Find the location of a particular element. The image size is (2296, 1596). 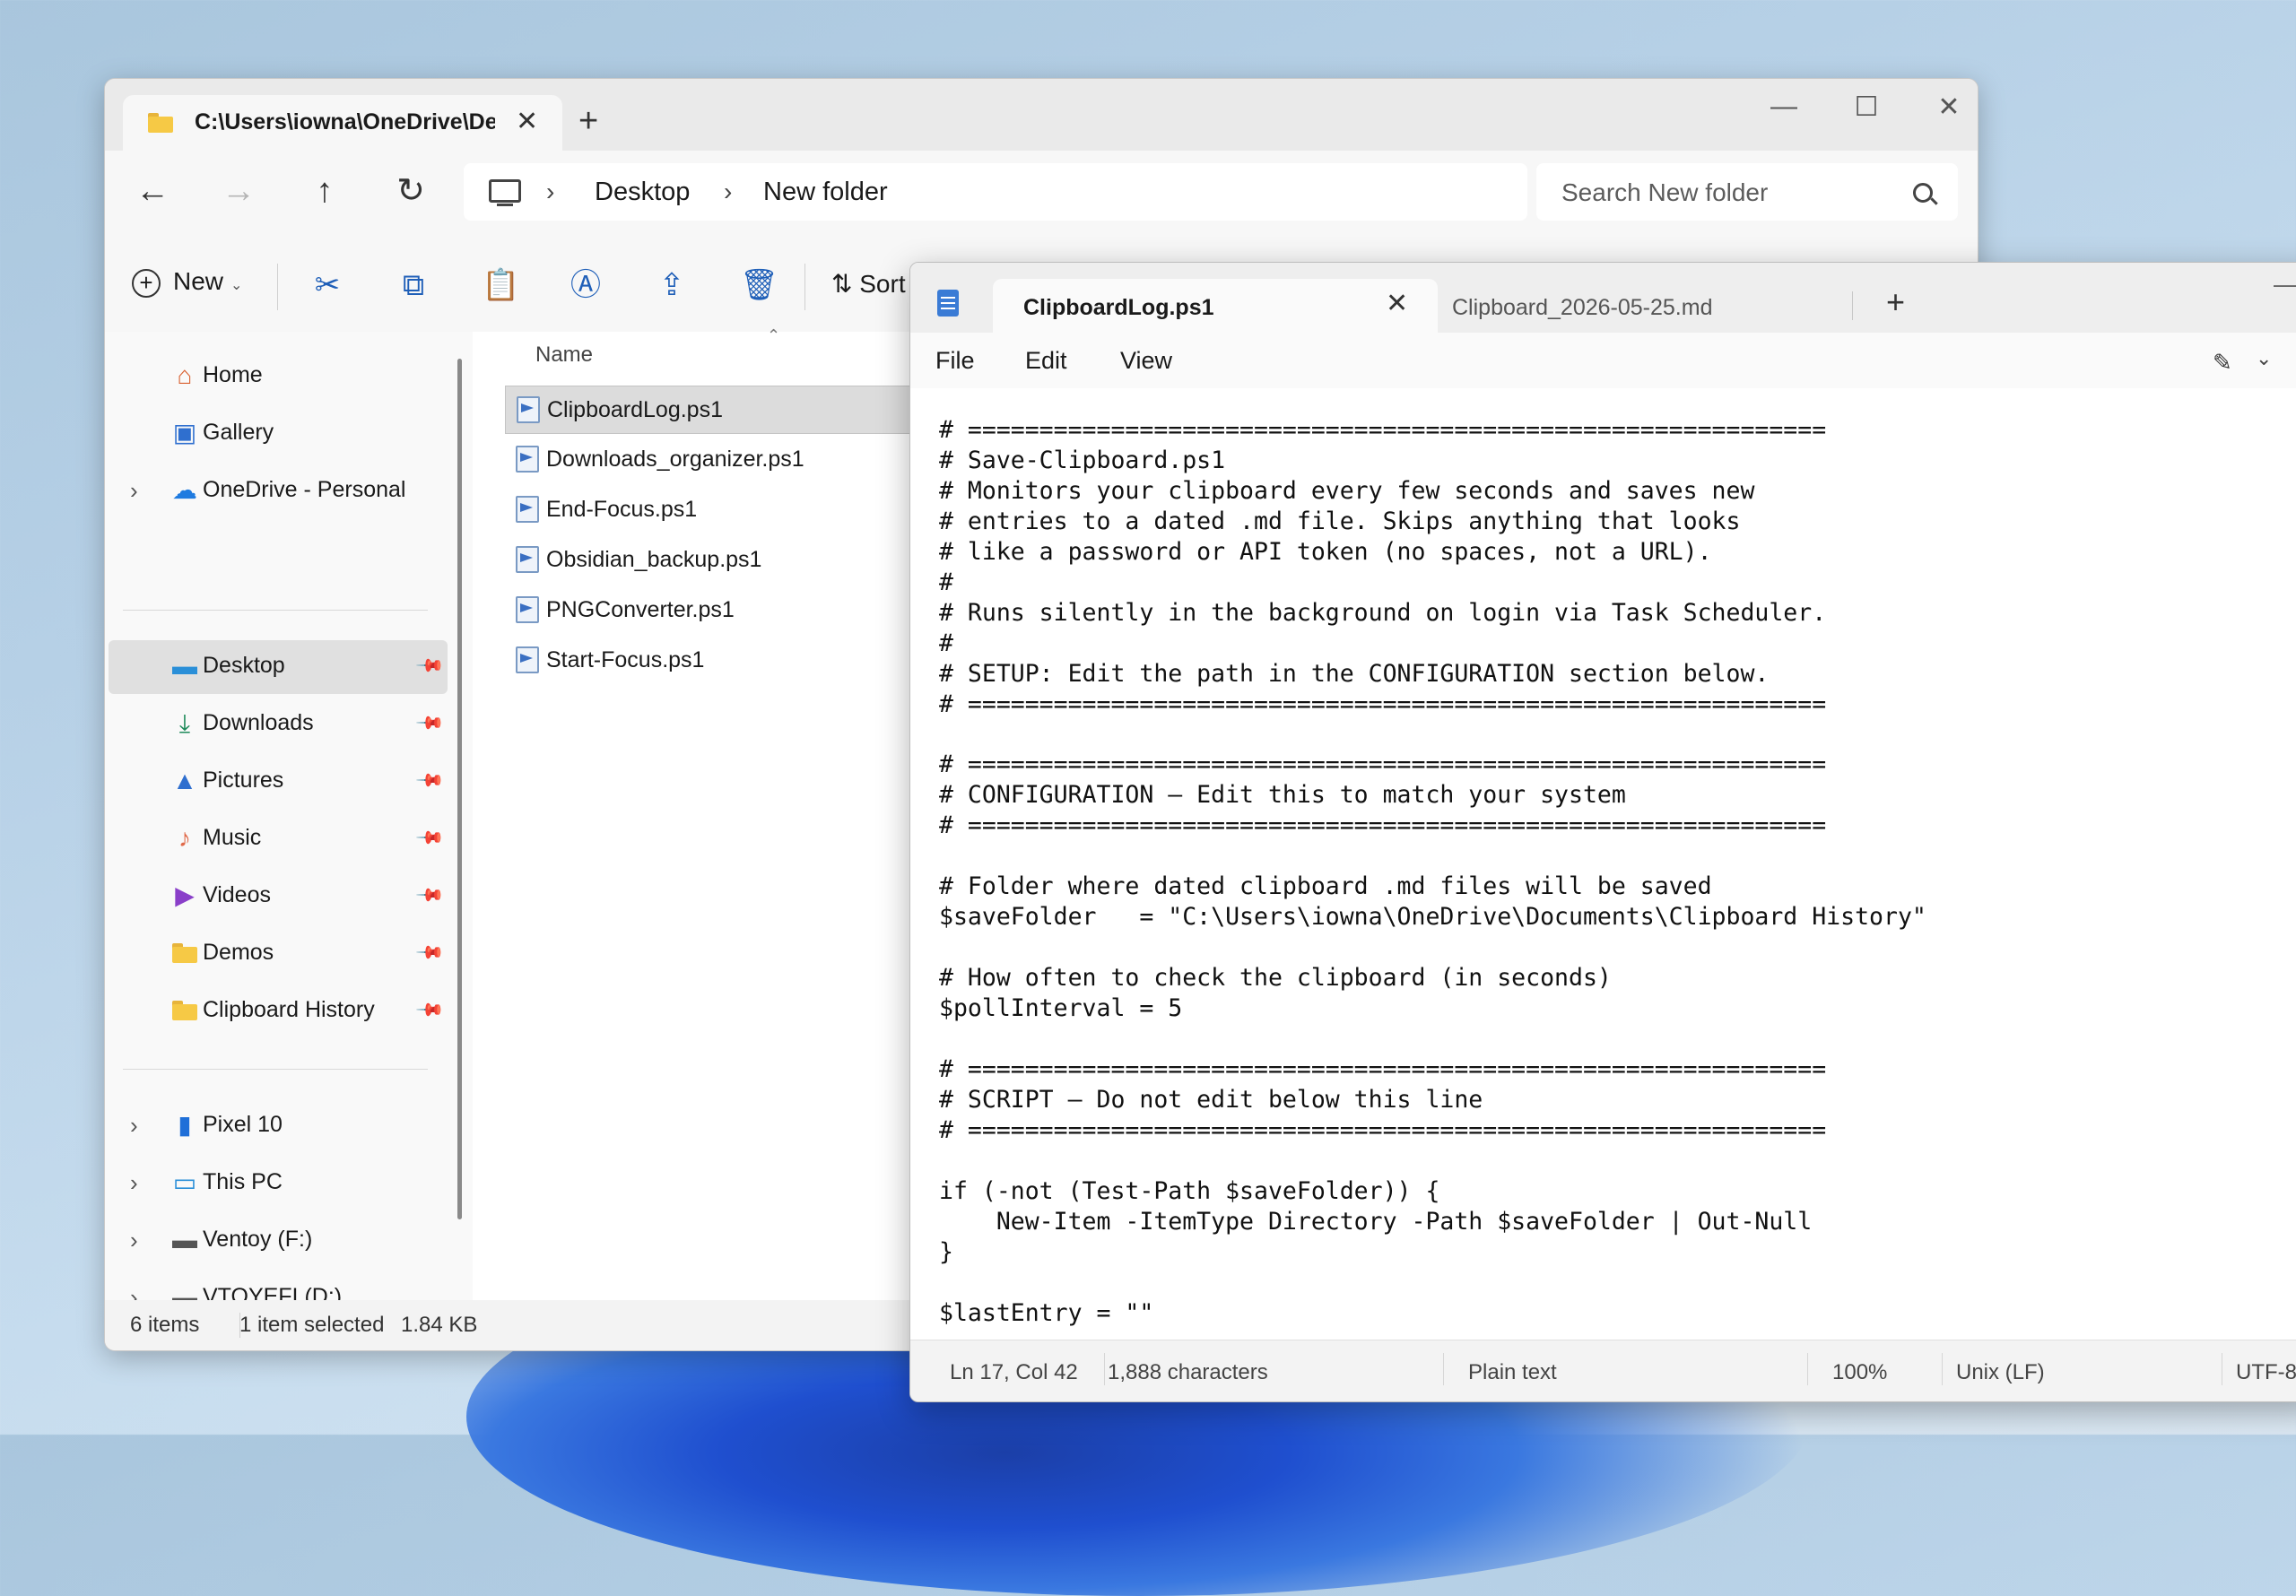

tab-clipboard-md: Clipboard_2026-05-25.md is located at coordinates (1653, 306).